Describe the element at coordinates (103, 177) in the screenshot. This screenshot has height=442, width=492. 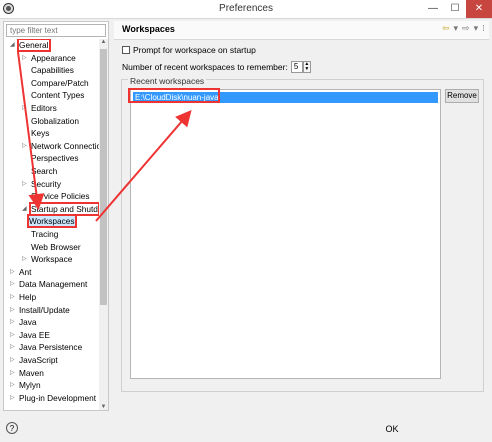
I see `scroll-thumb` at that location.